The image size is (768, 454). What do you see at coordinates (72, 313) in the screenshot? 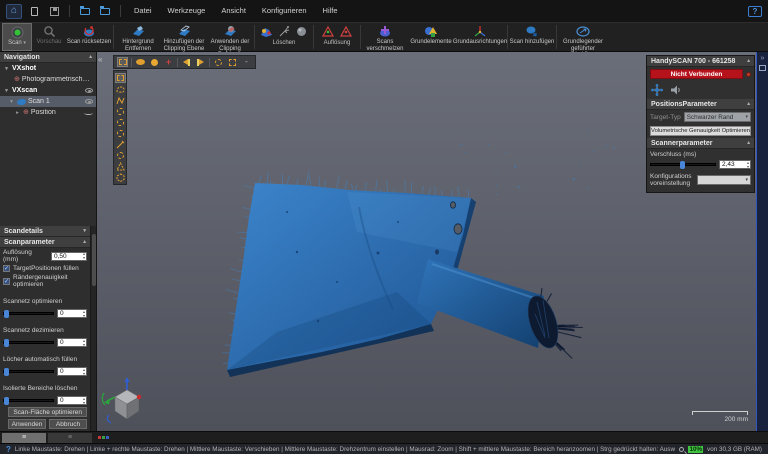
I see `optimize-mesh-spinbox: 0 ▴ ▾` at bounding box center [72, 313].